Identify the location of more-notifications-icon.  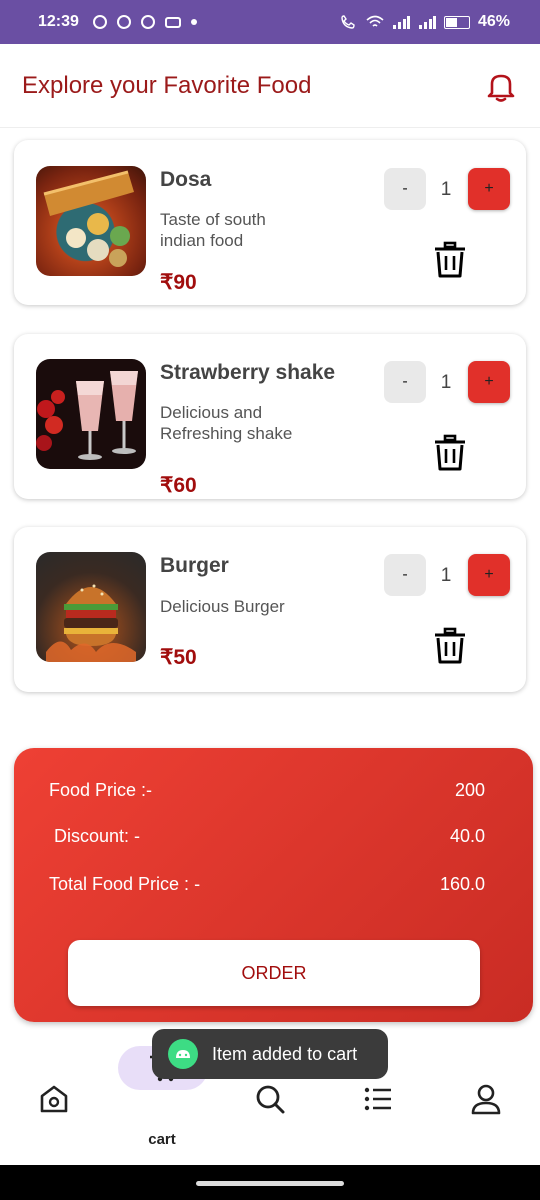
(193, 22).